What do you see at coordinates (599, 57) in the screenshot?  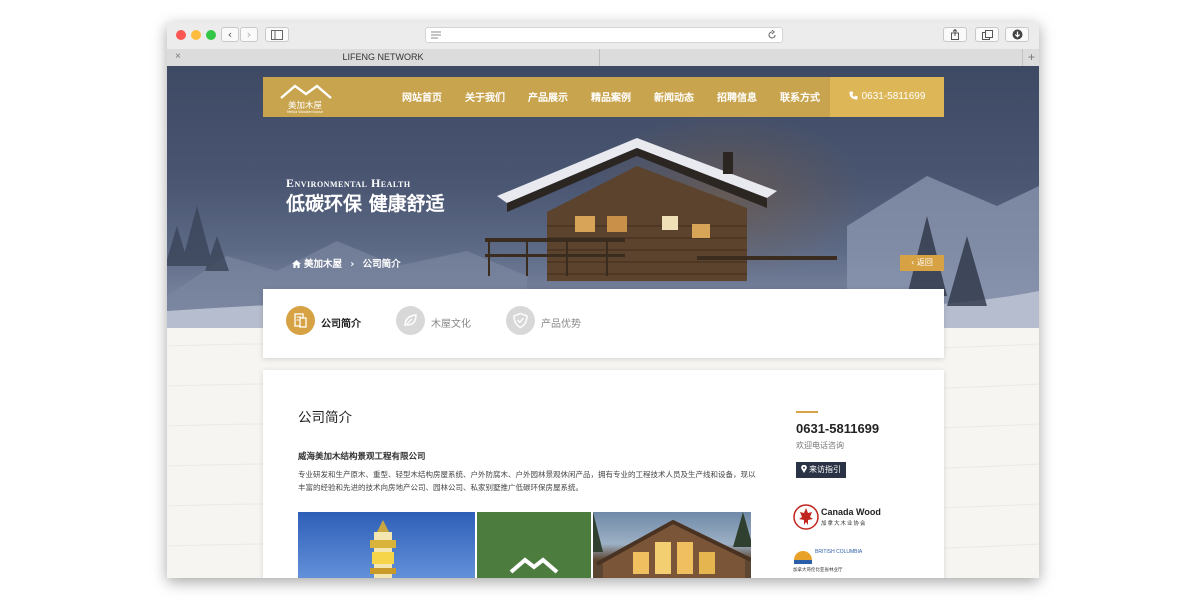 I see `tab-divider` at bounding box center [599, 57].